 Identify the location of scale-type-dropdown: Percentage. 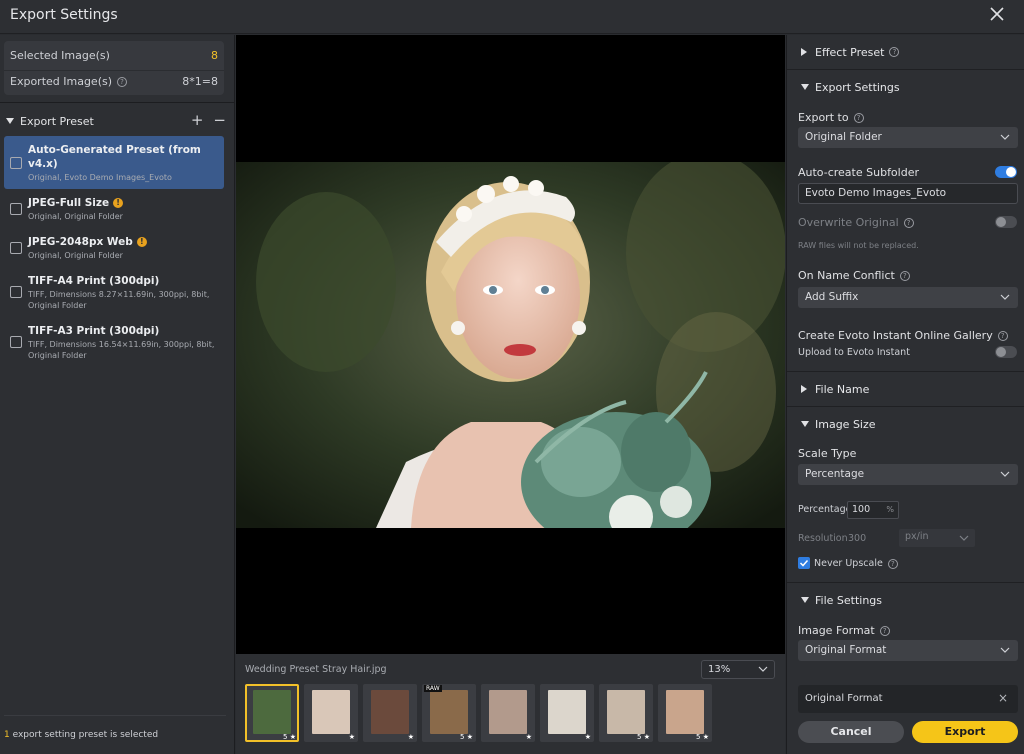
(908, 474).